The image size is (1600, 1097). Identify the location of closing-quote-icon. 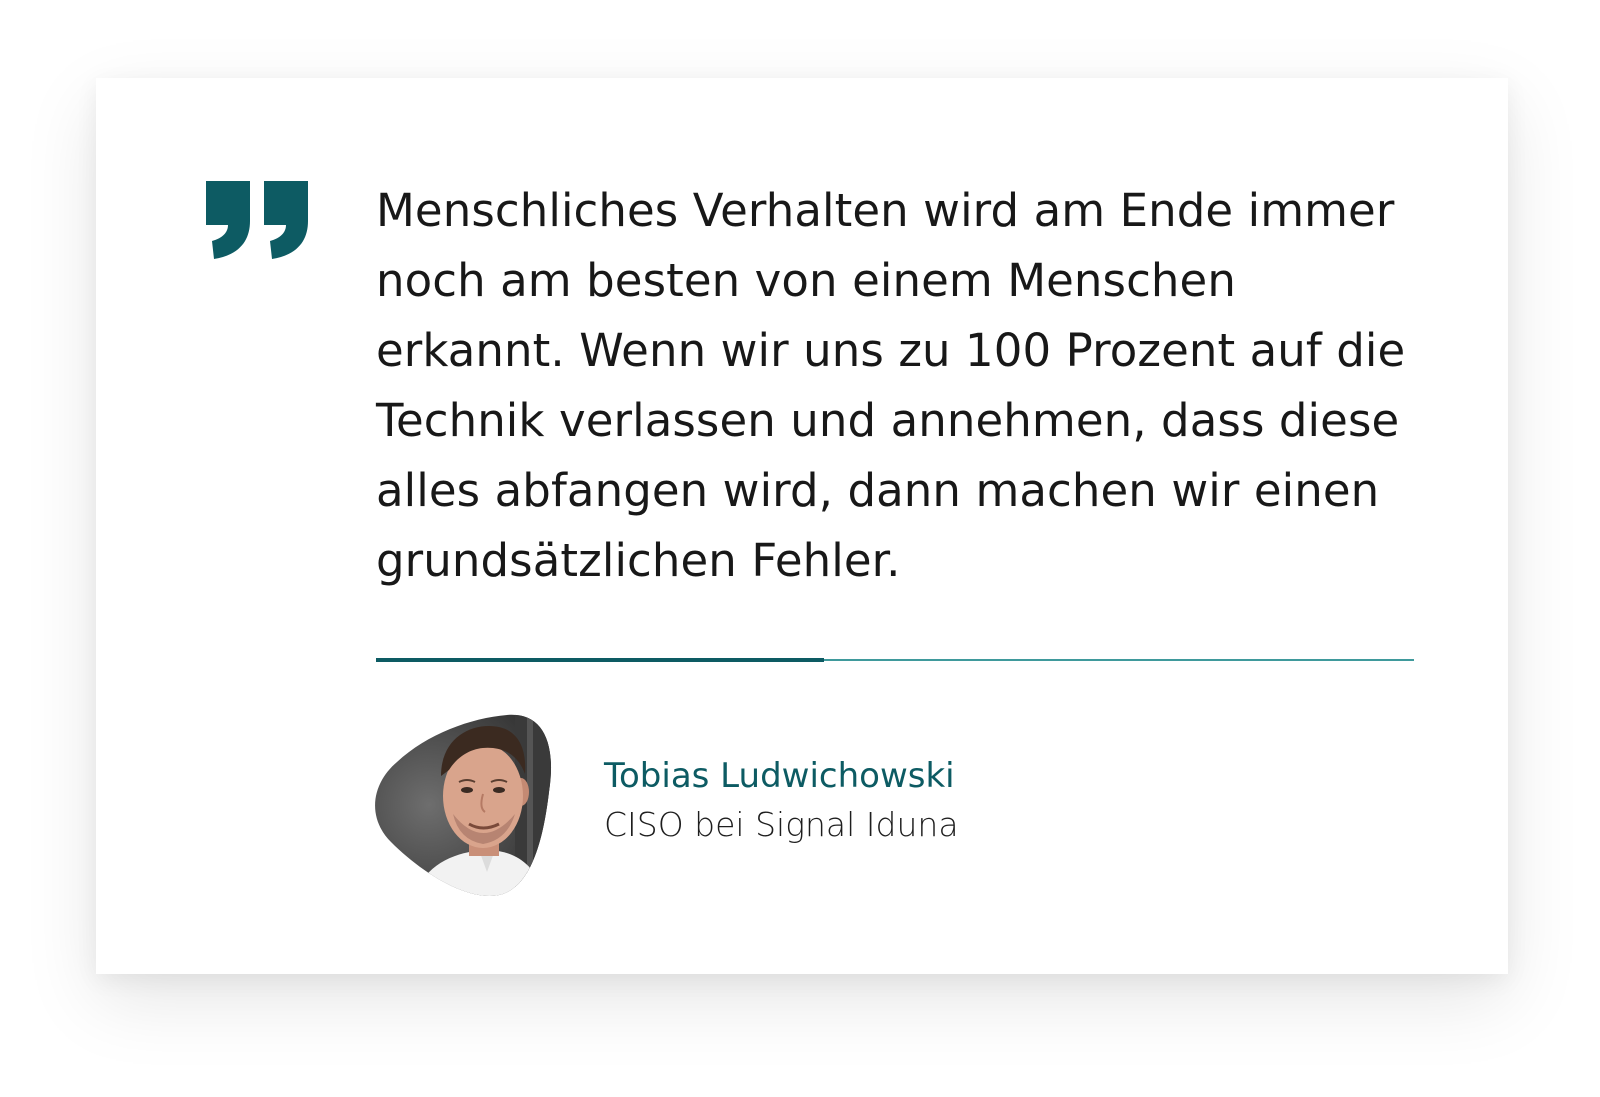
(257, 220).